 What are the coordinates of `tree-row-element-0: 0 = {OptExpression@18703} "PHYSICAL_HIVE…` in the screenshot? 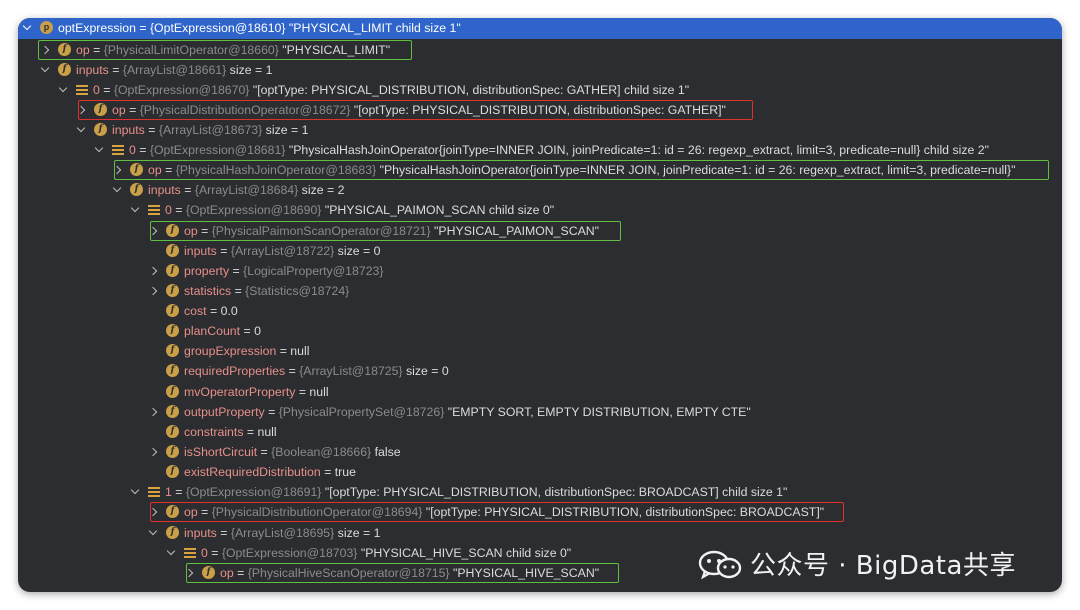 It's located at (368, 553).